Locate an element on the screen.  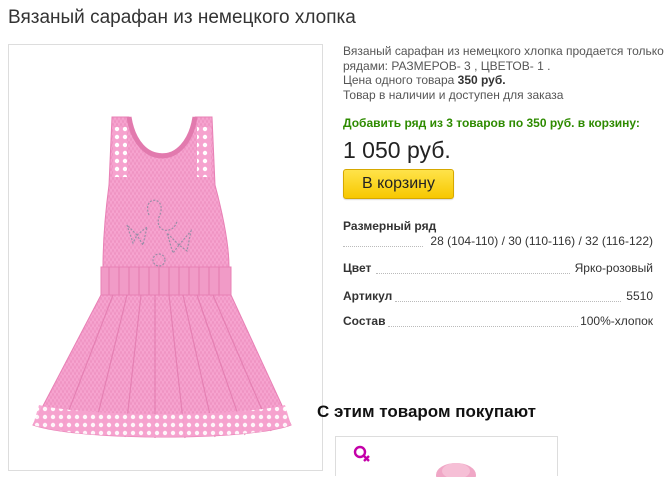
availability-text: Товар в наличии и доступен для заказа is located at coordinates (453, 94).